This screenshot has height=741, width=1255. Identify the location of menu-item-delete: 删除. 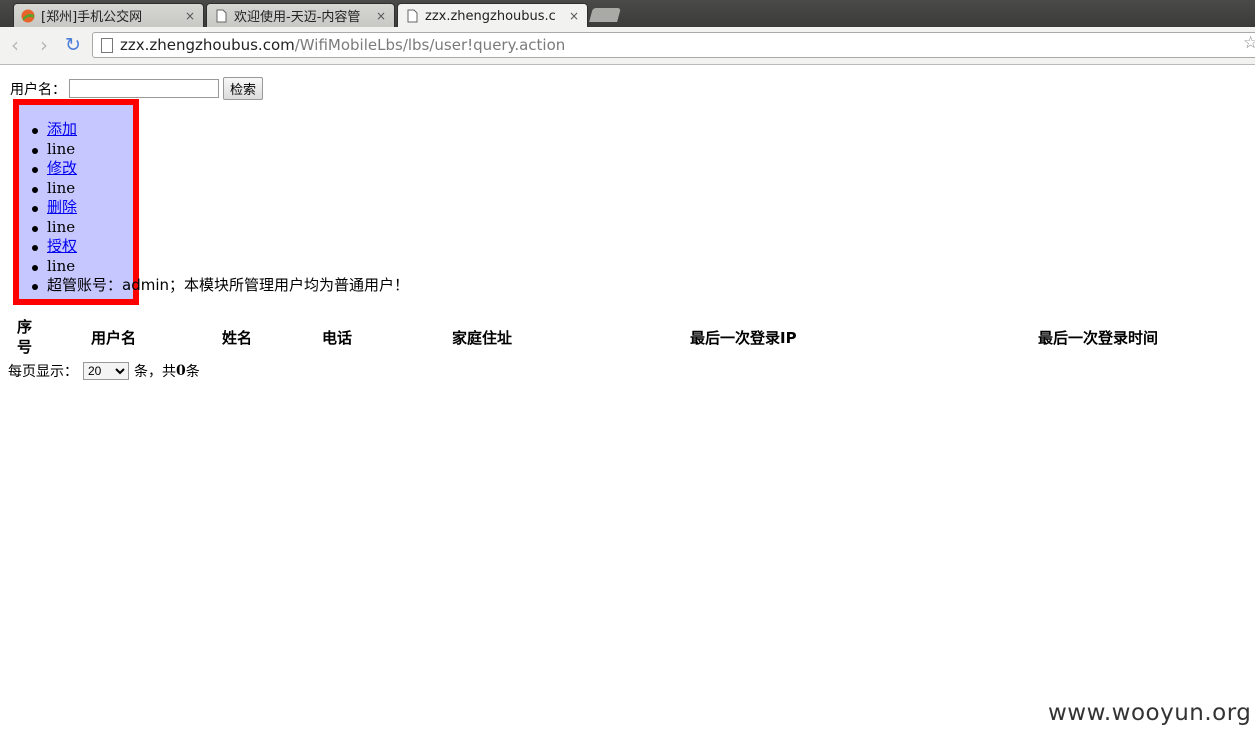
(220, 208).